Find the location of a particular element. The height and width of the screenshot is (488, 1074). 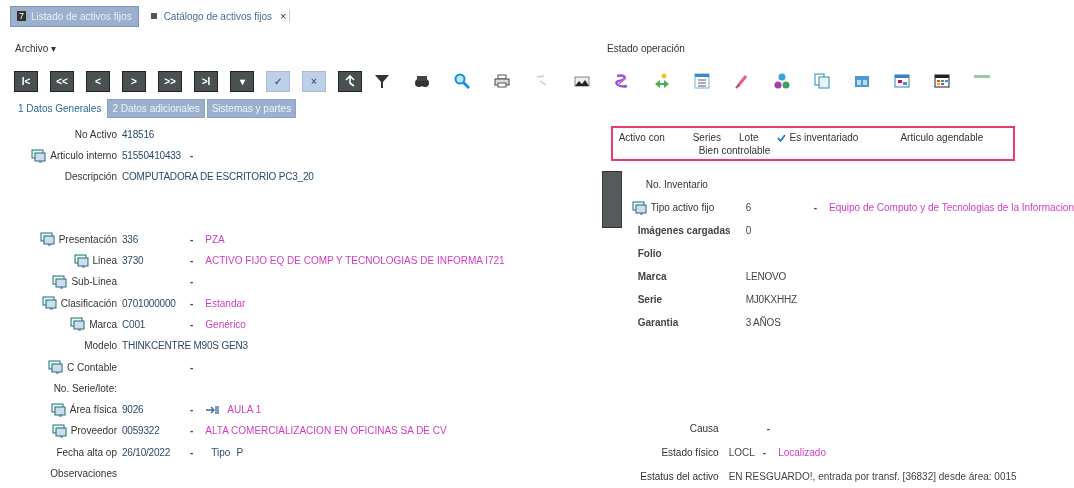

field-value: 336 is located at coordinates (131, 239).